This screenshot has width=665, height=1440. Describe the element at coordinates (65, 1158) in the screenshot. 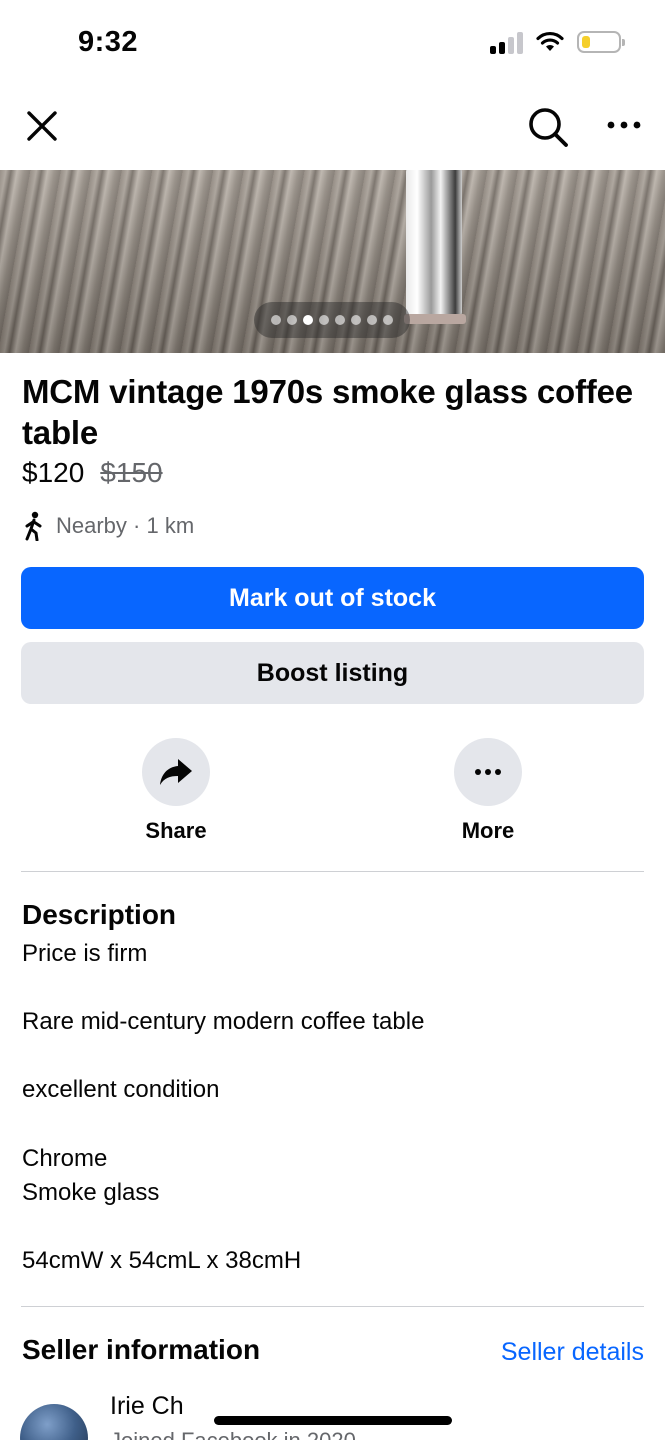

I see `description-line: Chrome` at that location.